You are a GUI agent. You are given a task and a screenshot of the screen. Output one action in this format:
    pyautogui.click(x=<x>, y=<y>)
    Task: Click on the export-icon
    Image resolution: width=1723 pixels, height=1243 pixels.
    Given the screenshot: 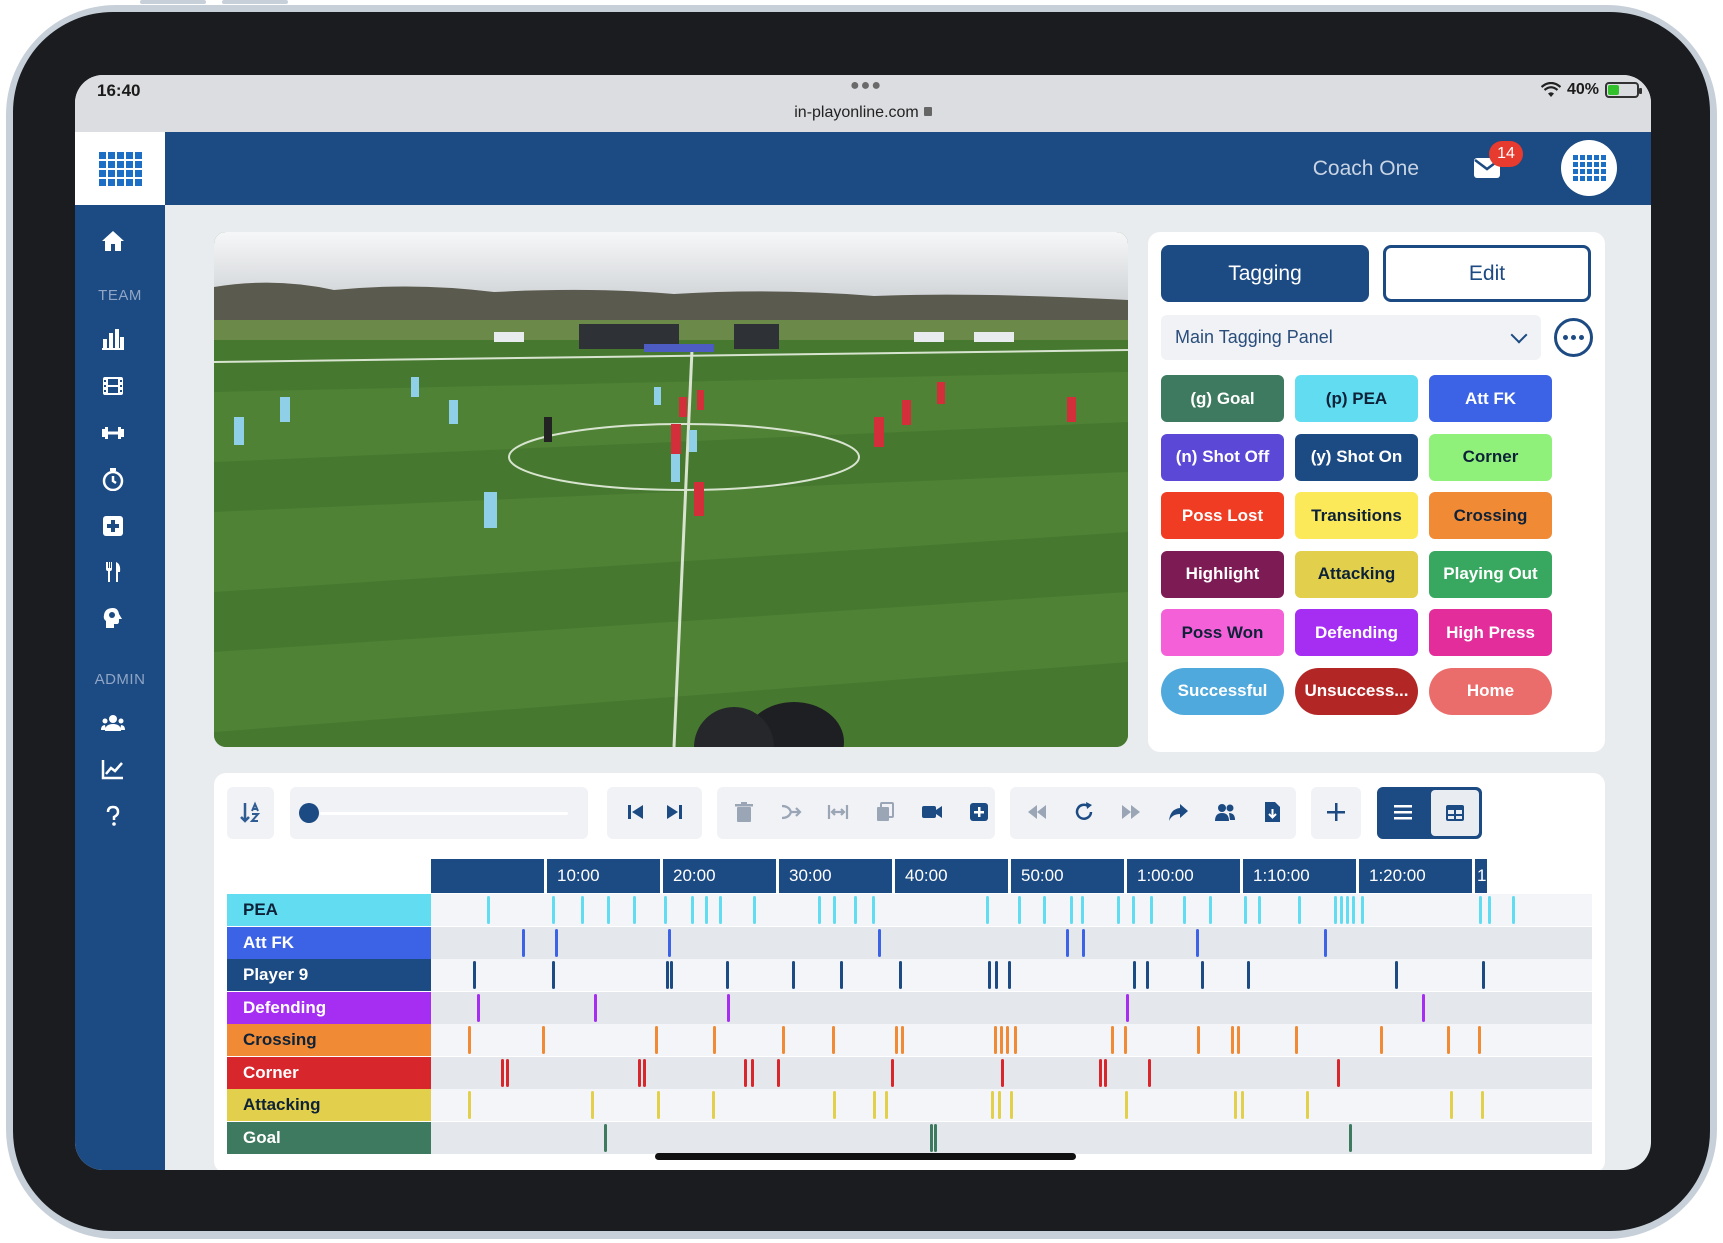 What is the action you would take?
    pyautogui.click(x=1272, y=812)
    